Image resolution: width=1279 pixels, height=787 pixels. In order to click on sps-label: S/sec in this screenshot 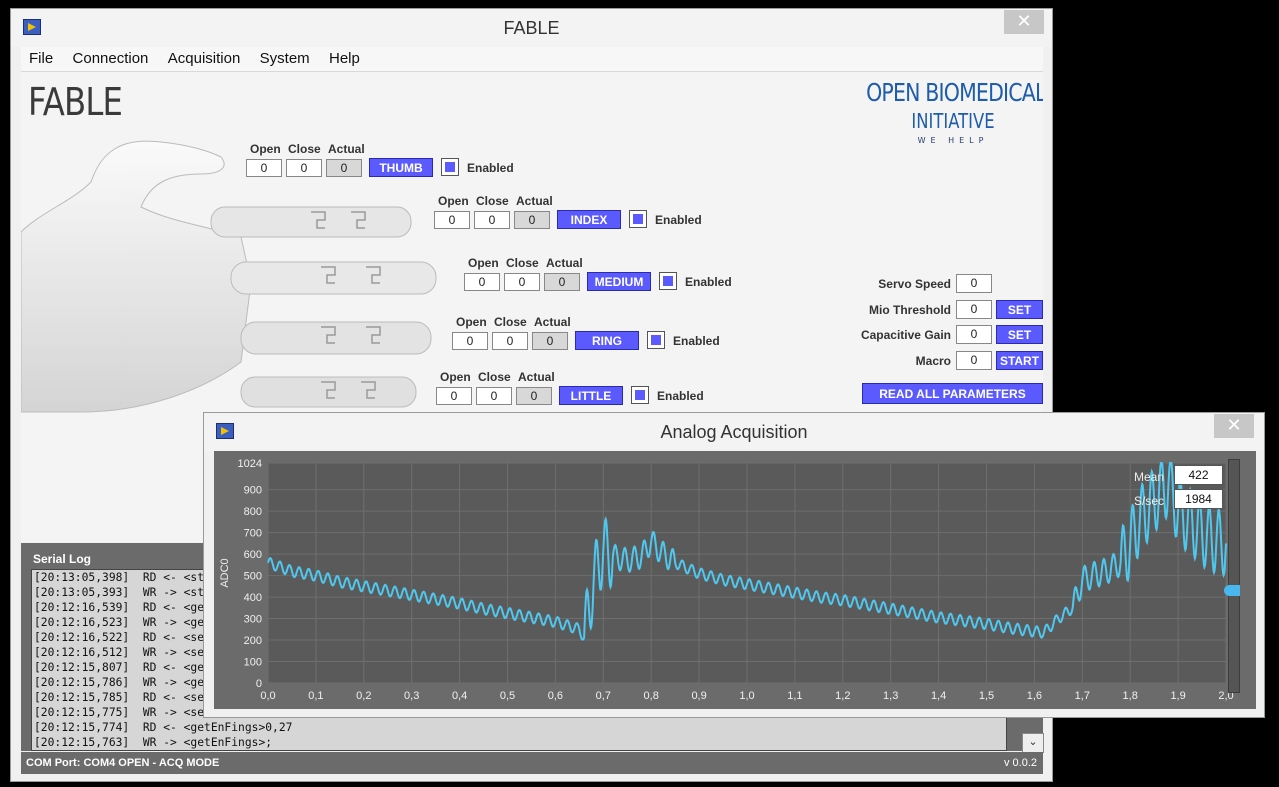, I will do `click(1149, 501)`.